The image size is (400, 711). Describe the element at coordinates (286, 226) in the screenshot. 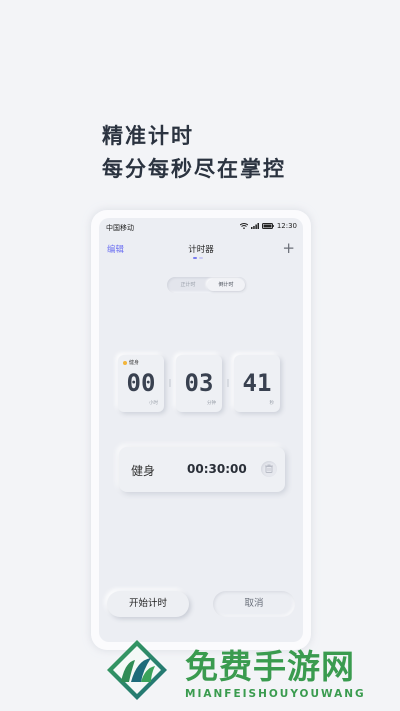

I see `clock-time: 12:30` at that location.